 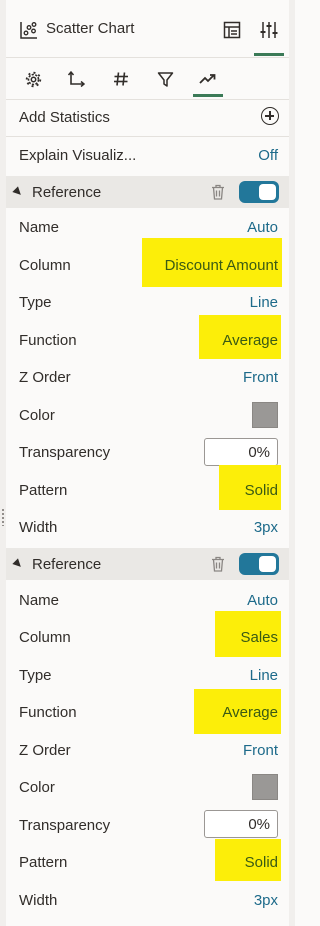 What do you see at coordinates (207, 79) in the screenshot?
I see `trend-icon` at bounding box center [207, 79].